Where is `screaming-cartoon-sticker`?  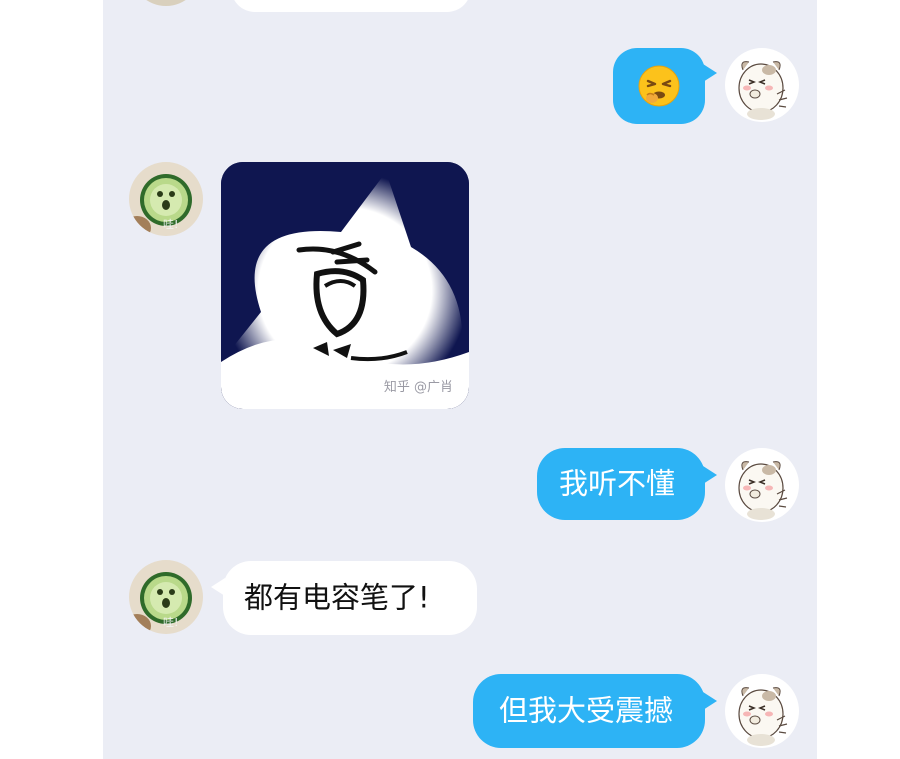 screaming-cartoon-sticker is located at coordinates (345, 285).